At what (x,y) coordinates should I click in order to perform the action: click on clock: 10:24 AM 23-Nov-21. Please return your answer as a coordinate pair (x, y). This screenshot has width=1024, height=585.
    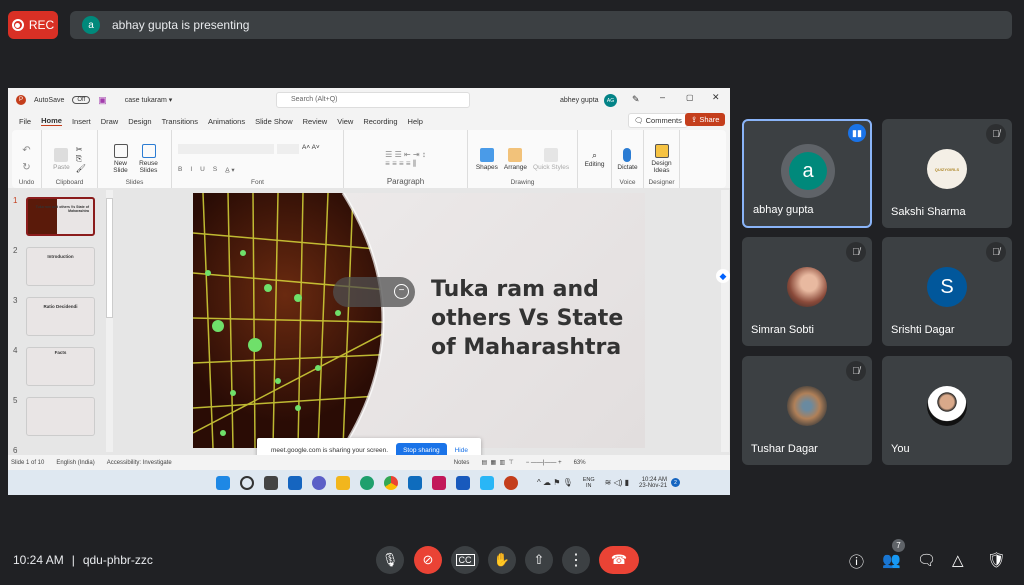
    Looking at the image, I should click on (653, 483).